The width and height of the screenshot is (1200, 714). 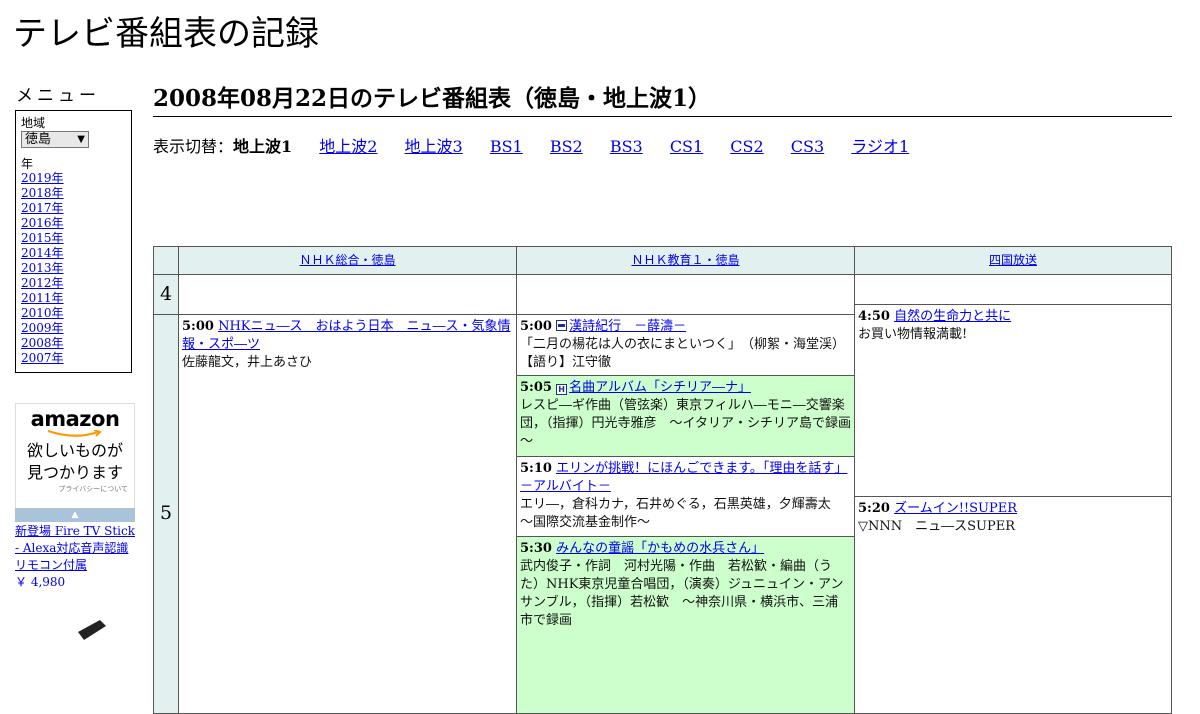 What do you see at coordinates (807, 146) in the screenshot?
I see `switch-cs3: CS3` at bounding box center [807, 146].